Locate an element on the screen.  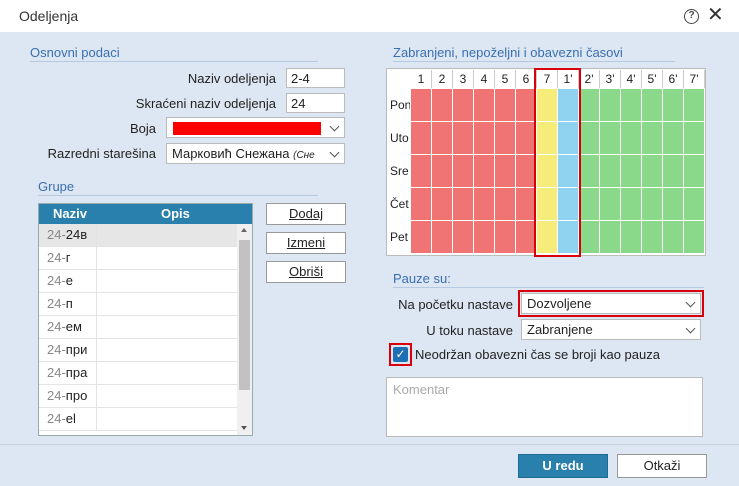
day-label: Čet is located at coordinates (399, 204).